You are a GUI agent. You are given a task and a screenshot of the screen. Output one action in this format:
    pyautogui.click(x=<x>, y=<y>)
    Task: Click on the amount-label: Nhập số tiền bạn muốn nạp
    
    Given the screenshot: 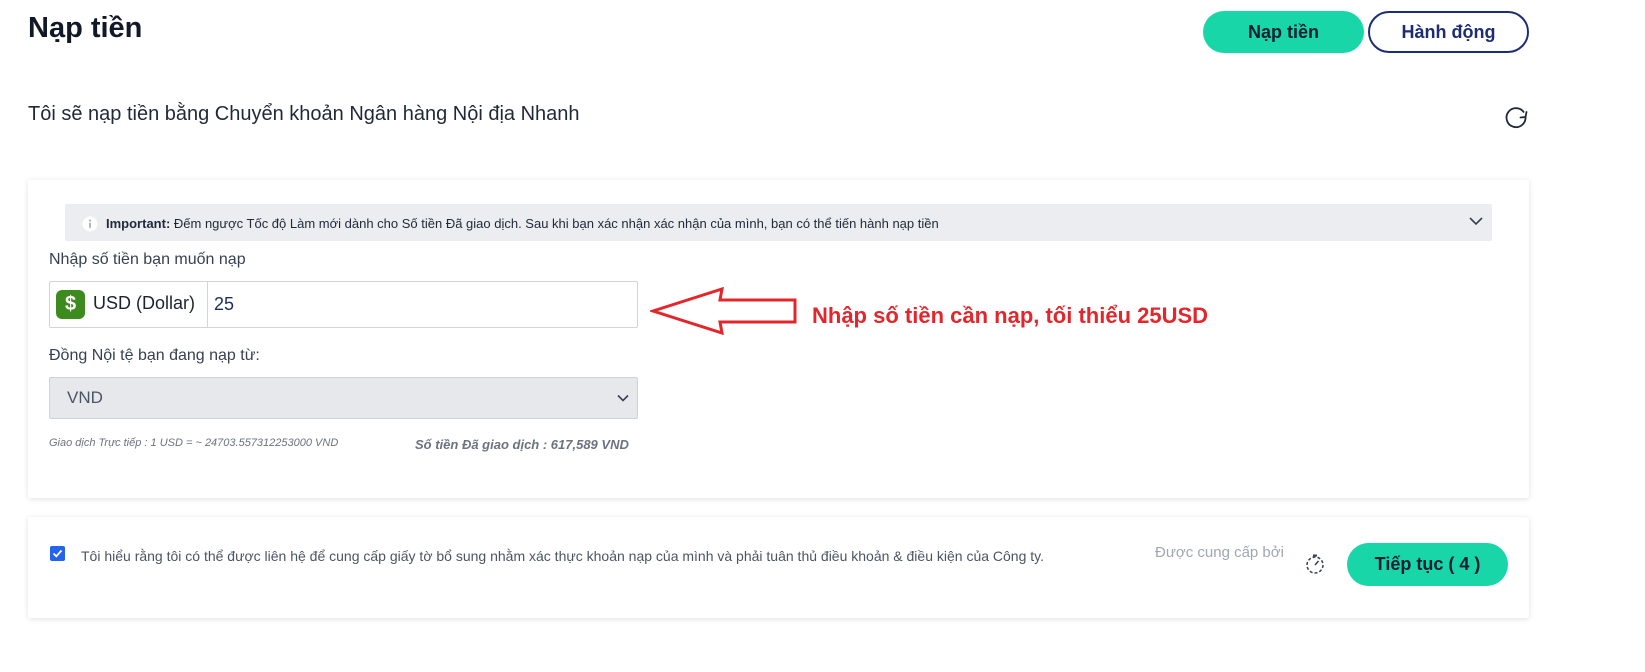 What is the action you would take?
    pyautogui.click(x=147, y=259)
    